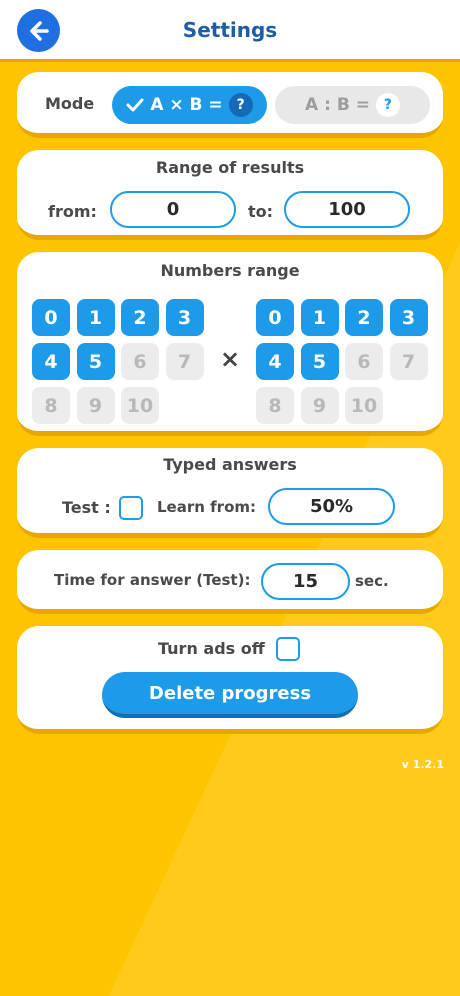 This screenshot has height=996, width=460. I want to click on mode-divide-button: A : B = ?, so click(352, 105).